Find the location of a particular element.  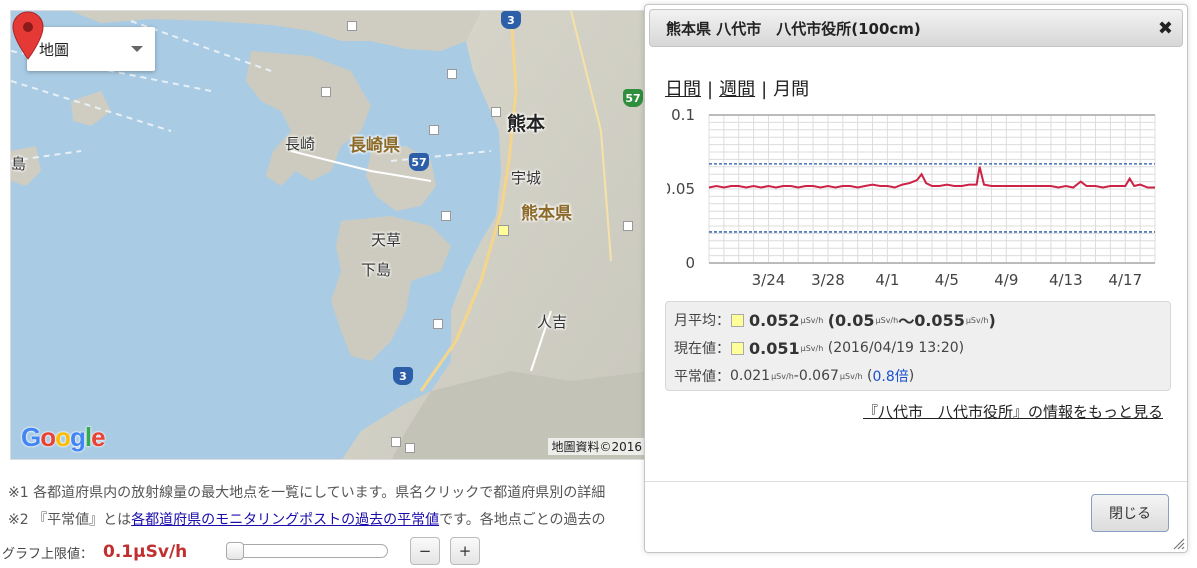

normal-value-label: 平常値： is located at coordinates (702, 377).